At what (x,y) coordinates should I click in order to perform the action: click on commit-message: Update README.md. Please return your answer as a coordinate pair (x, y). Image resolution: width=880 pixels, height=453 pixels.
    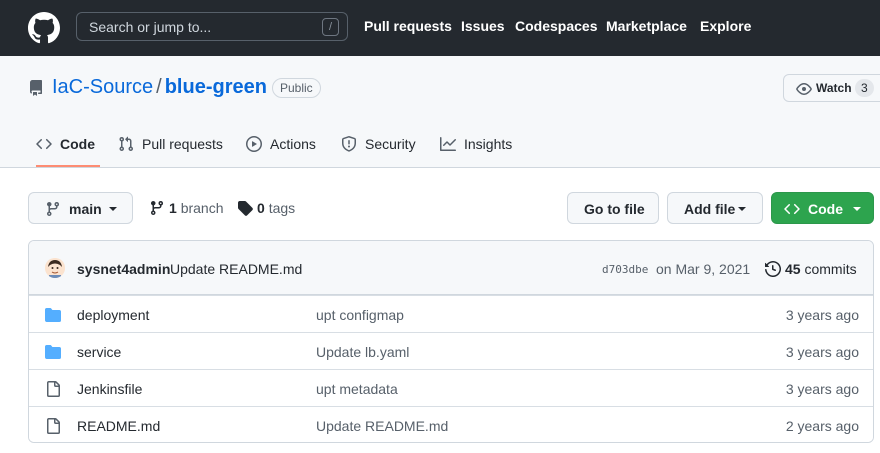
    Looking at the image, I should click on (236, 269).